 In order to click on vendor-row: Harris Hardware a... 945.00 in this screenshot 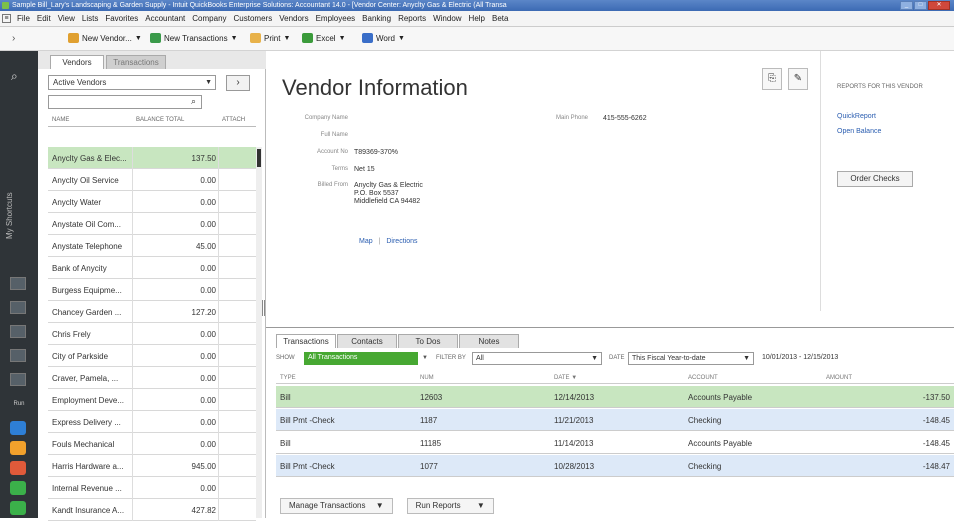, I will do `click(152, 466)`.